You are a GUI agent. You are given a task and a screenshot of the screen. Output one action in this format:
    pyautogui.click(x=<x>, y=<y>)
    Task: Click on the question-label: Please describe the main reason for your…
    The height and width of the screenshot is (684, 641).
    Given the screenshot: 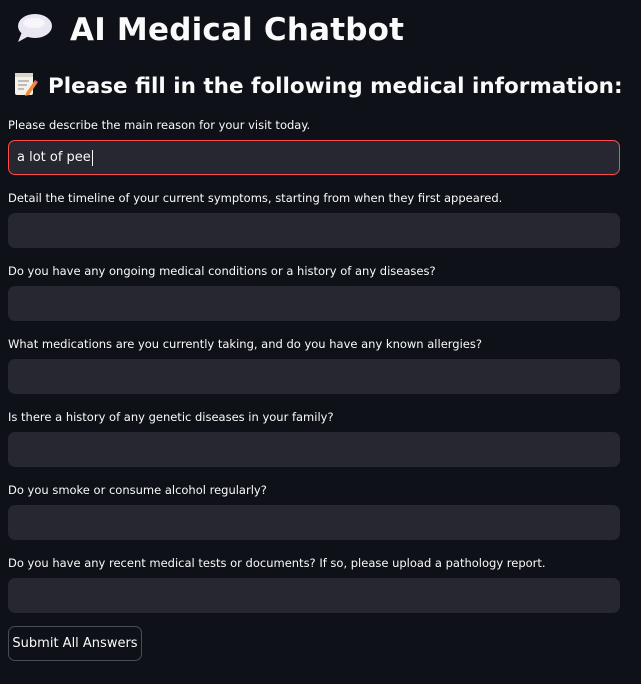 What is the action you would take?
    pyautogui.click(x=159, y=125)
    